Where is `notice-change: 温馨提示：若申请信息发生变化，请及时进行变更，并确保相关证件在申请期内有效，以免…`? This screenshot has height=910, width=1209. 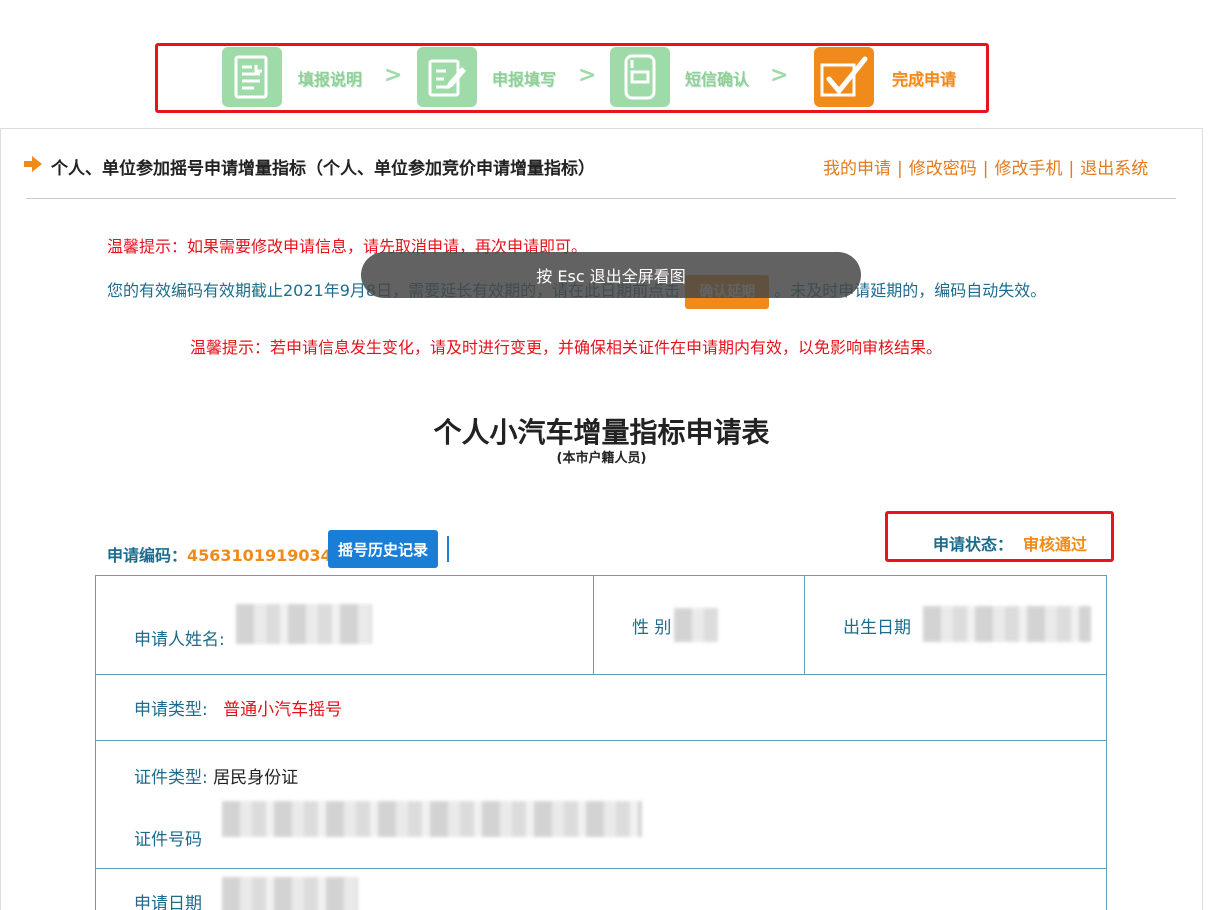
notice-change: 温馨提示：若申请信息发生变化，请及时进行变更，并确保相关证件在申请期内有效，以免… is located at coordinates (566, 347).